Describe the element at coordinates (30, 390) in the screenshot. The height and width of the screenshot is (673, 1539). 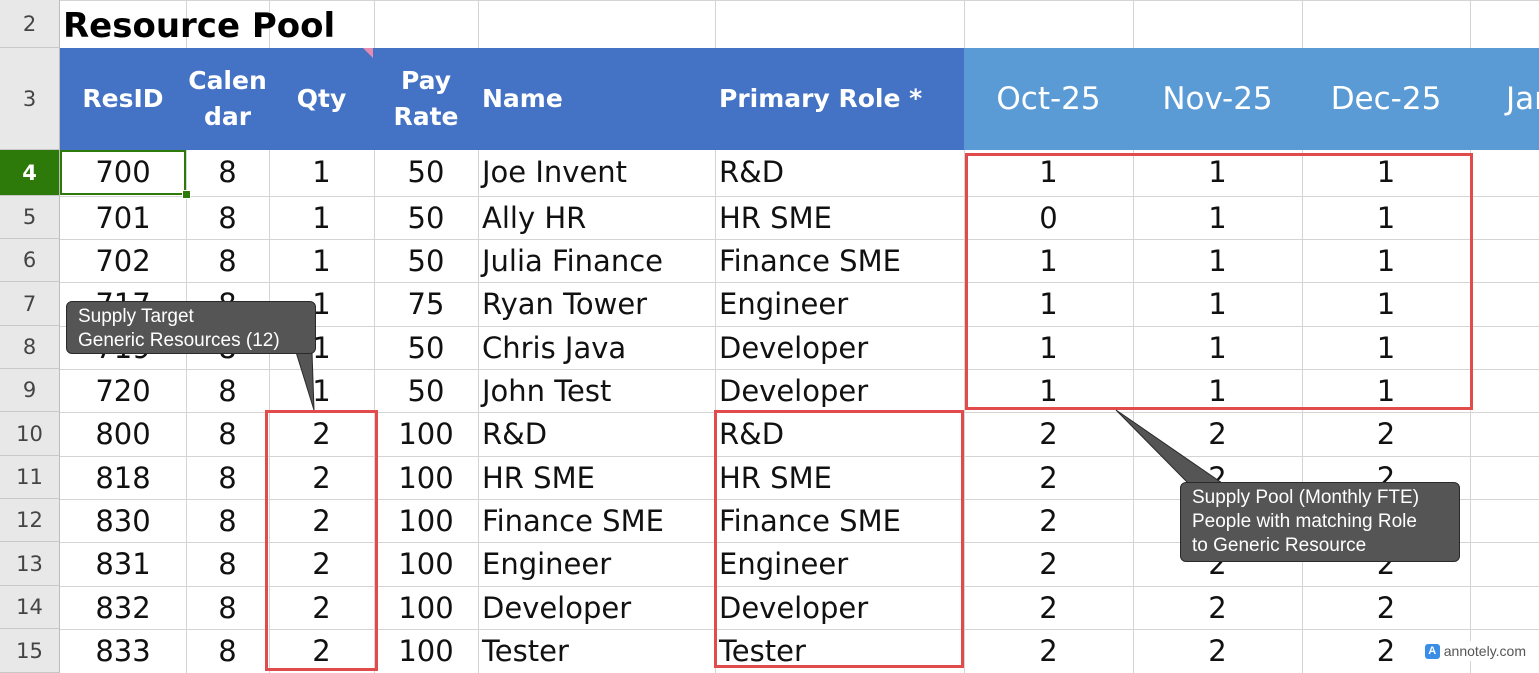
I see `row-header-9: 9` at that location.